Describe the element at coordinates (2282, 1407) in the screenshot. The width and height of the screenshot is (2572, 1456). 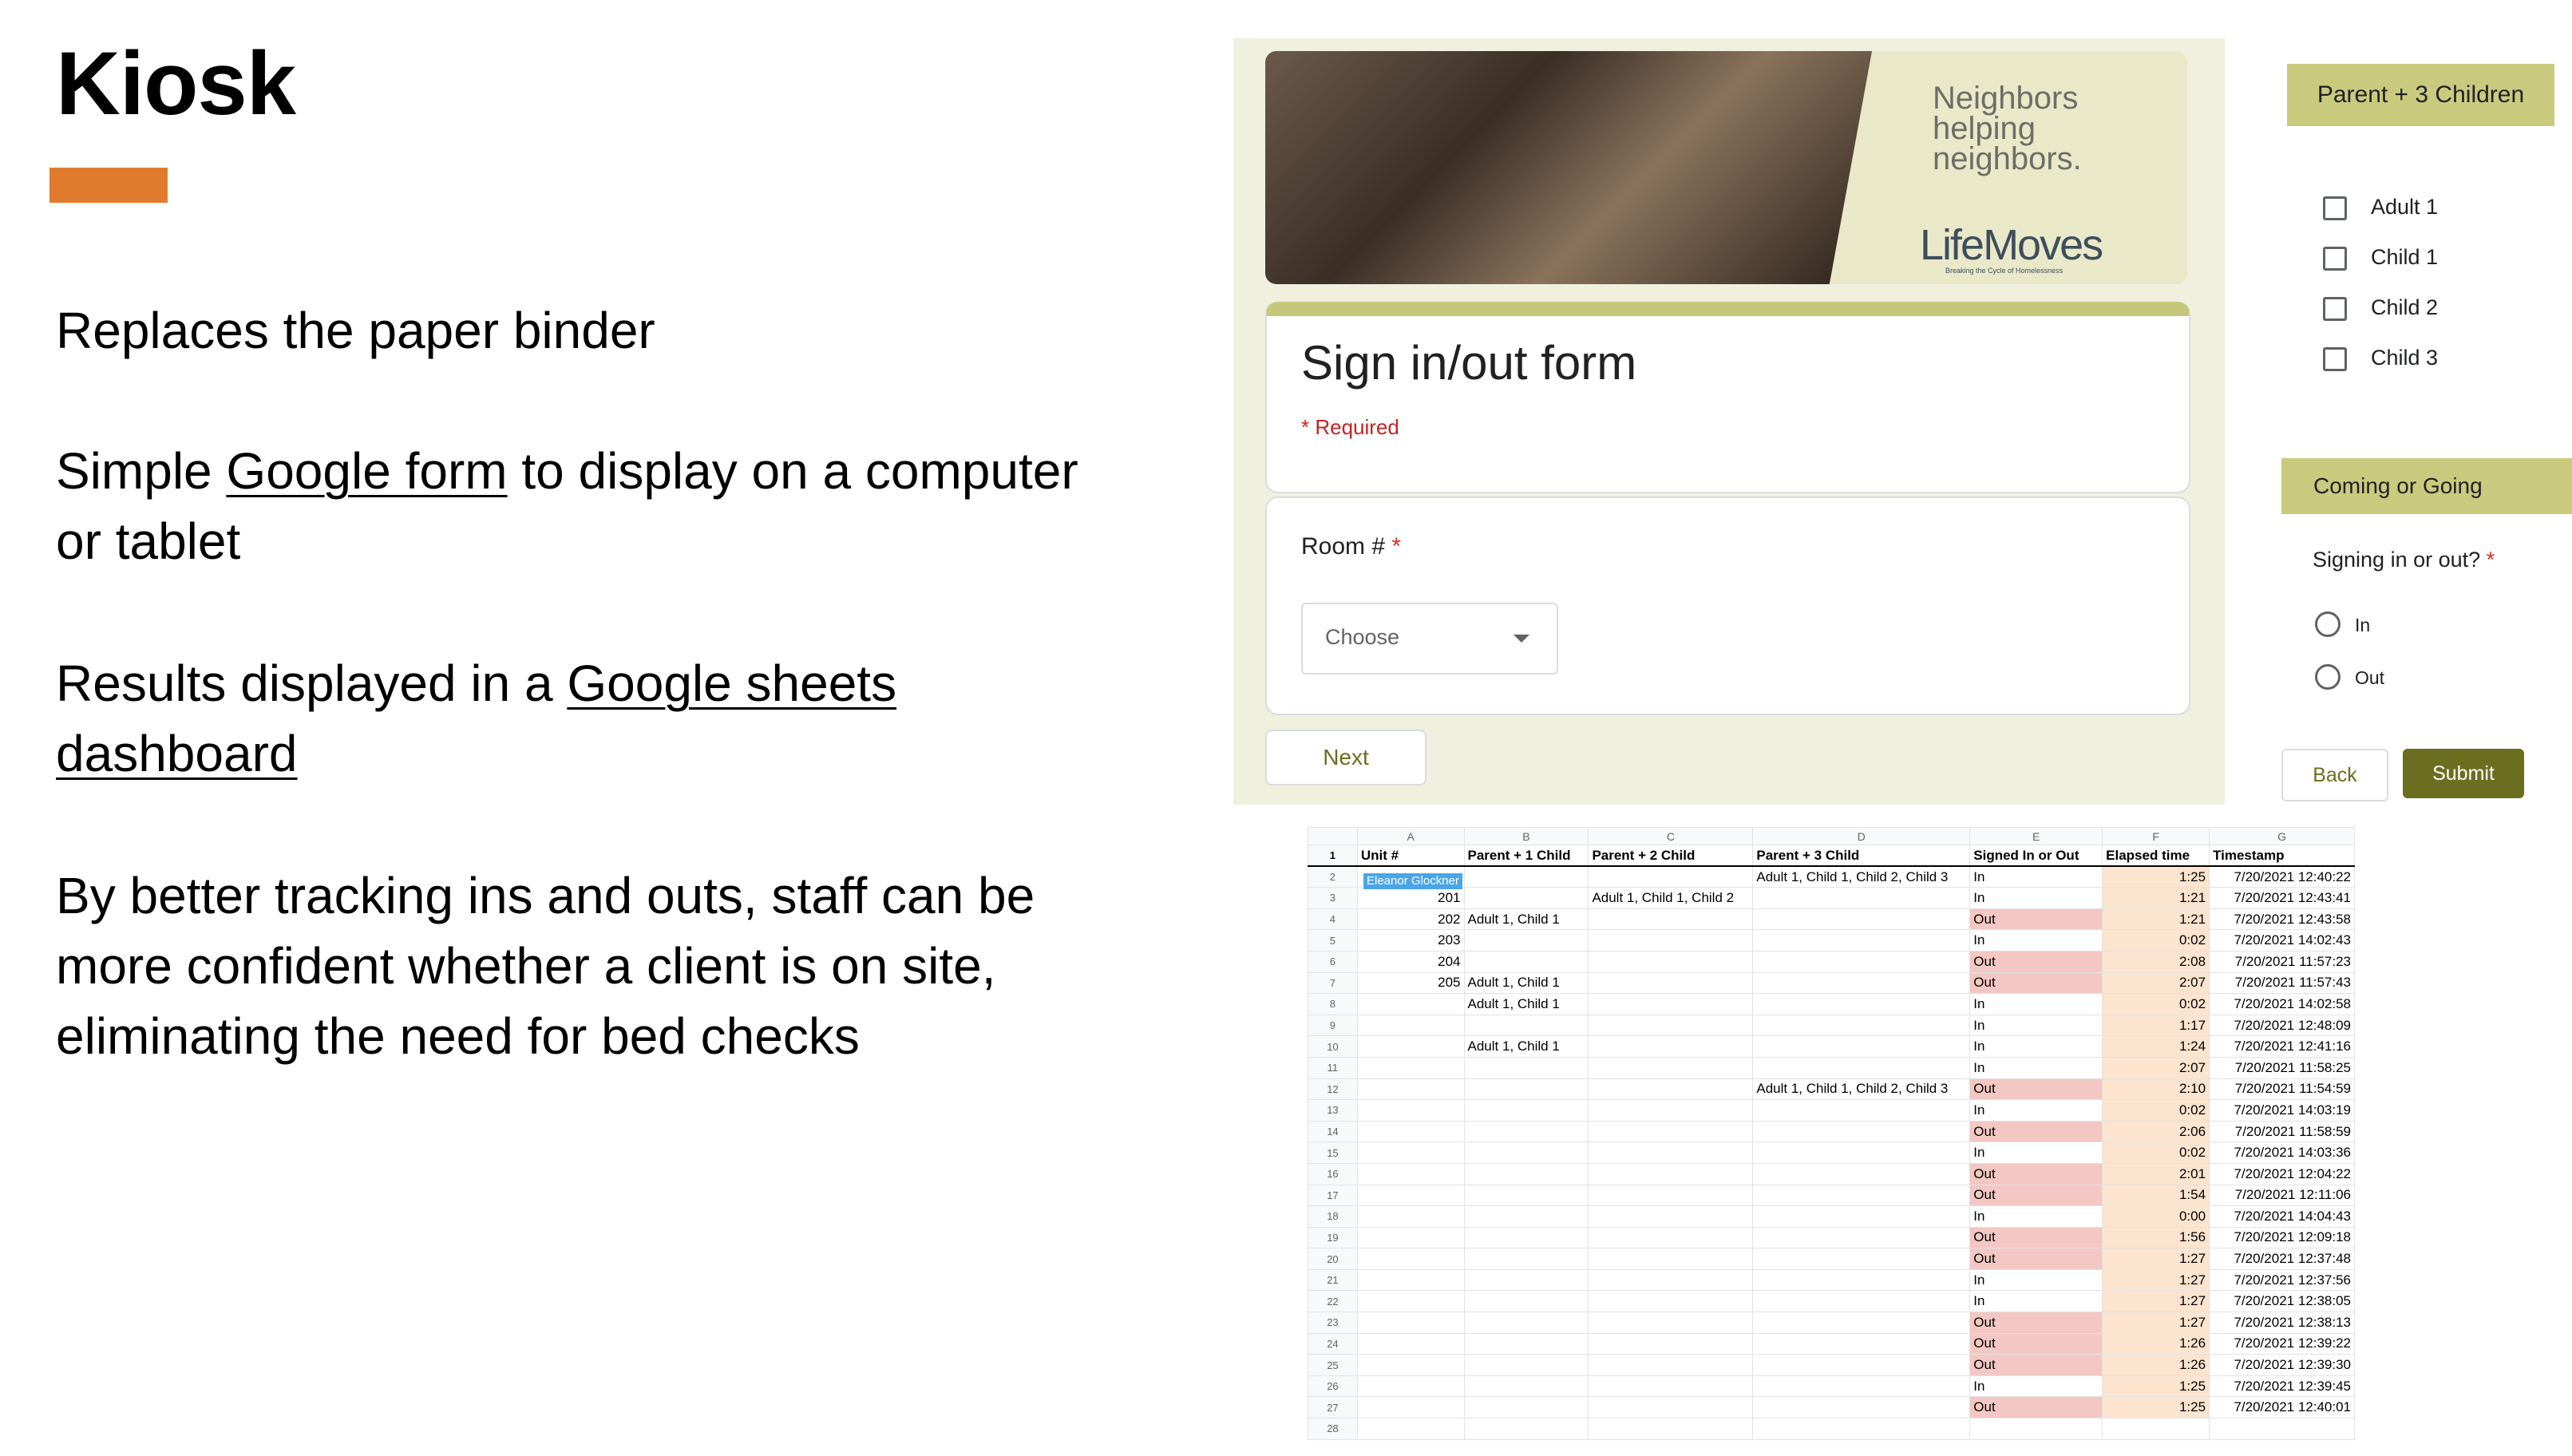
I see `table-cell: 7/20/2021 12:40:01` at that location.